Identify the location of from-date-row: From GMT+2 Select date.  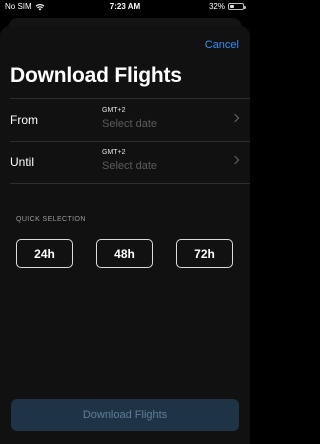
(130, 120).